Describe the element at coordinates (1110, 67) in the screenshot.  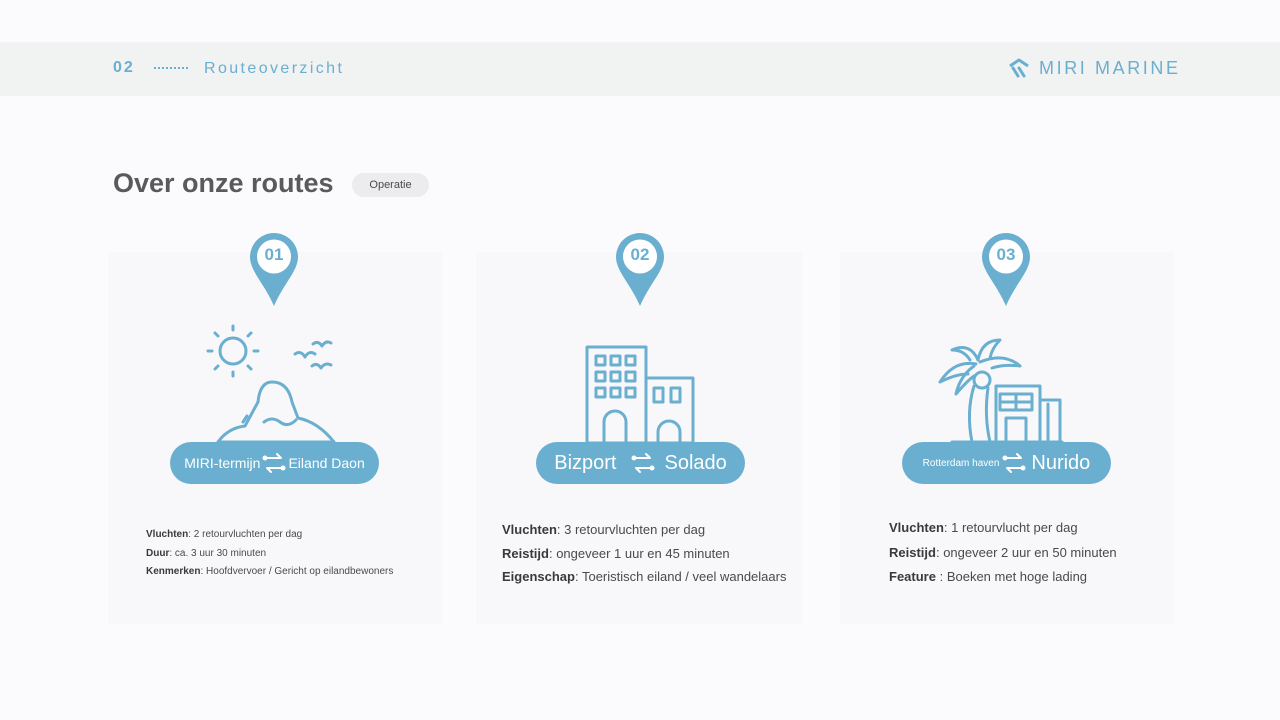
I see `brand-name: MIRI MARINE` at that location.